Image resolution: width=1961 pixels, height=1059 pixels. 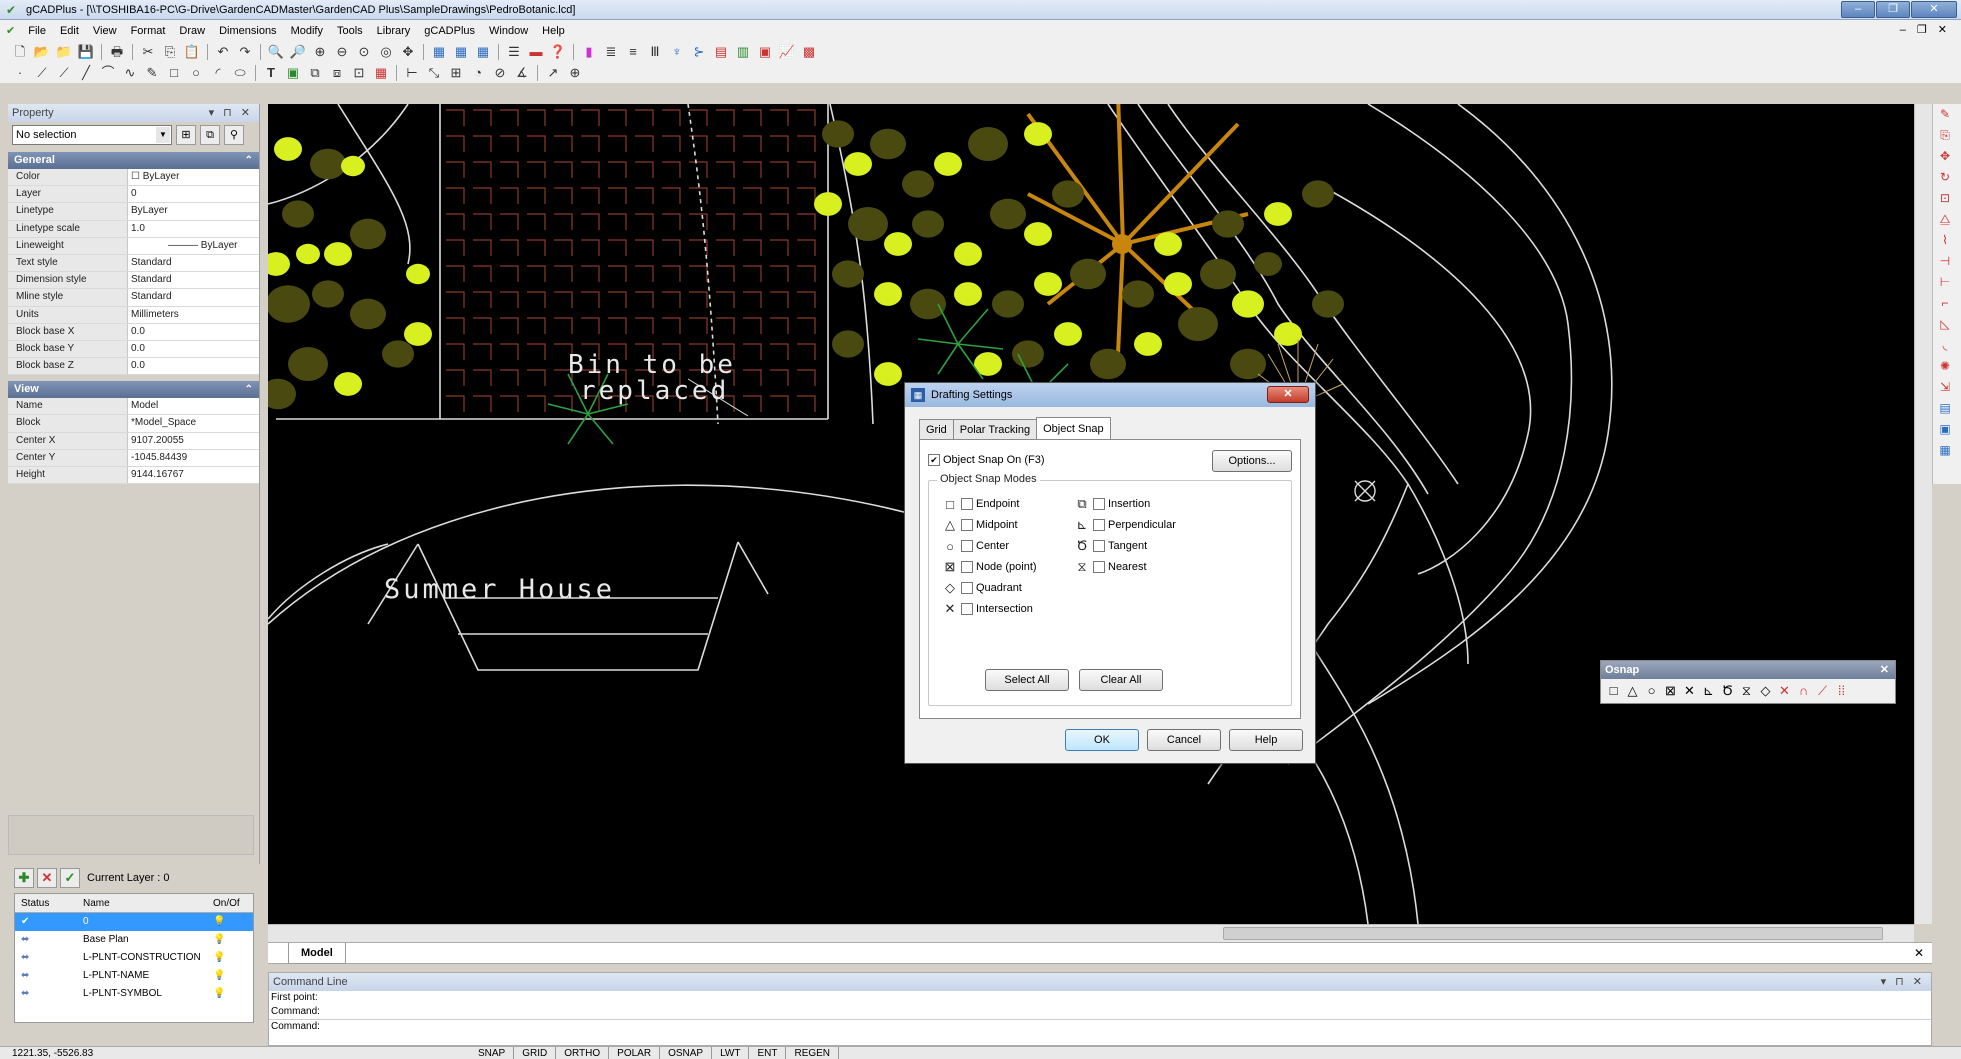 I want to click on ortho-toggle: ORTHO, so click(x=583, y=1053).